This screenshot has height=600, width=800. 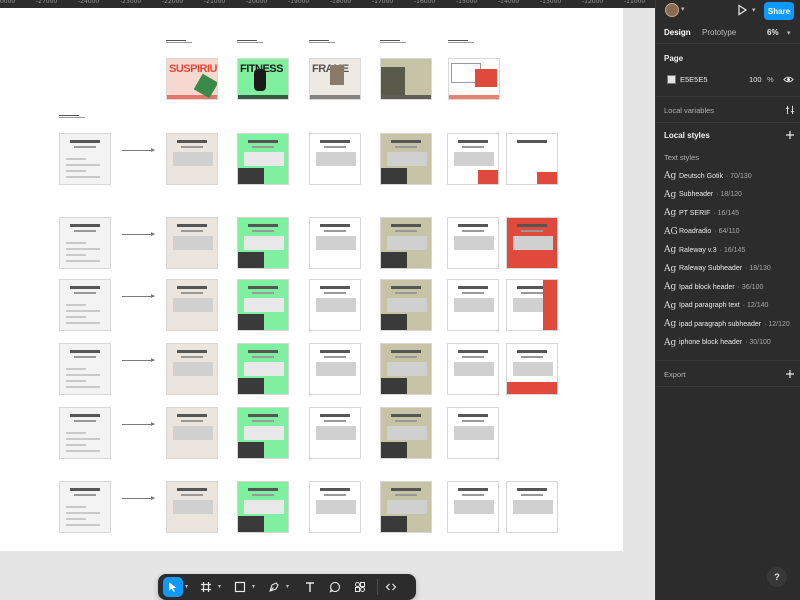 I want to click on dev-mode-toggle, so click(x=391, y=587).